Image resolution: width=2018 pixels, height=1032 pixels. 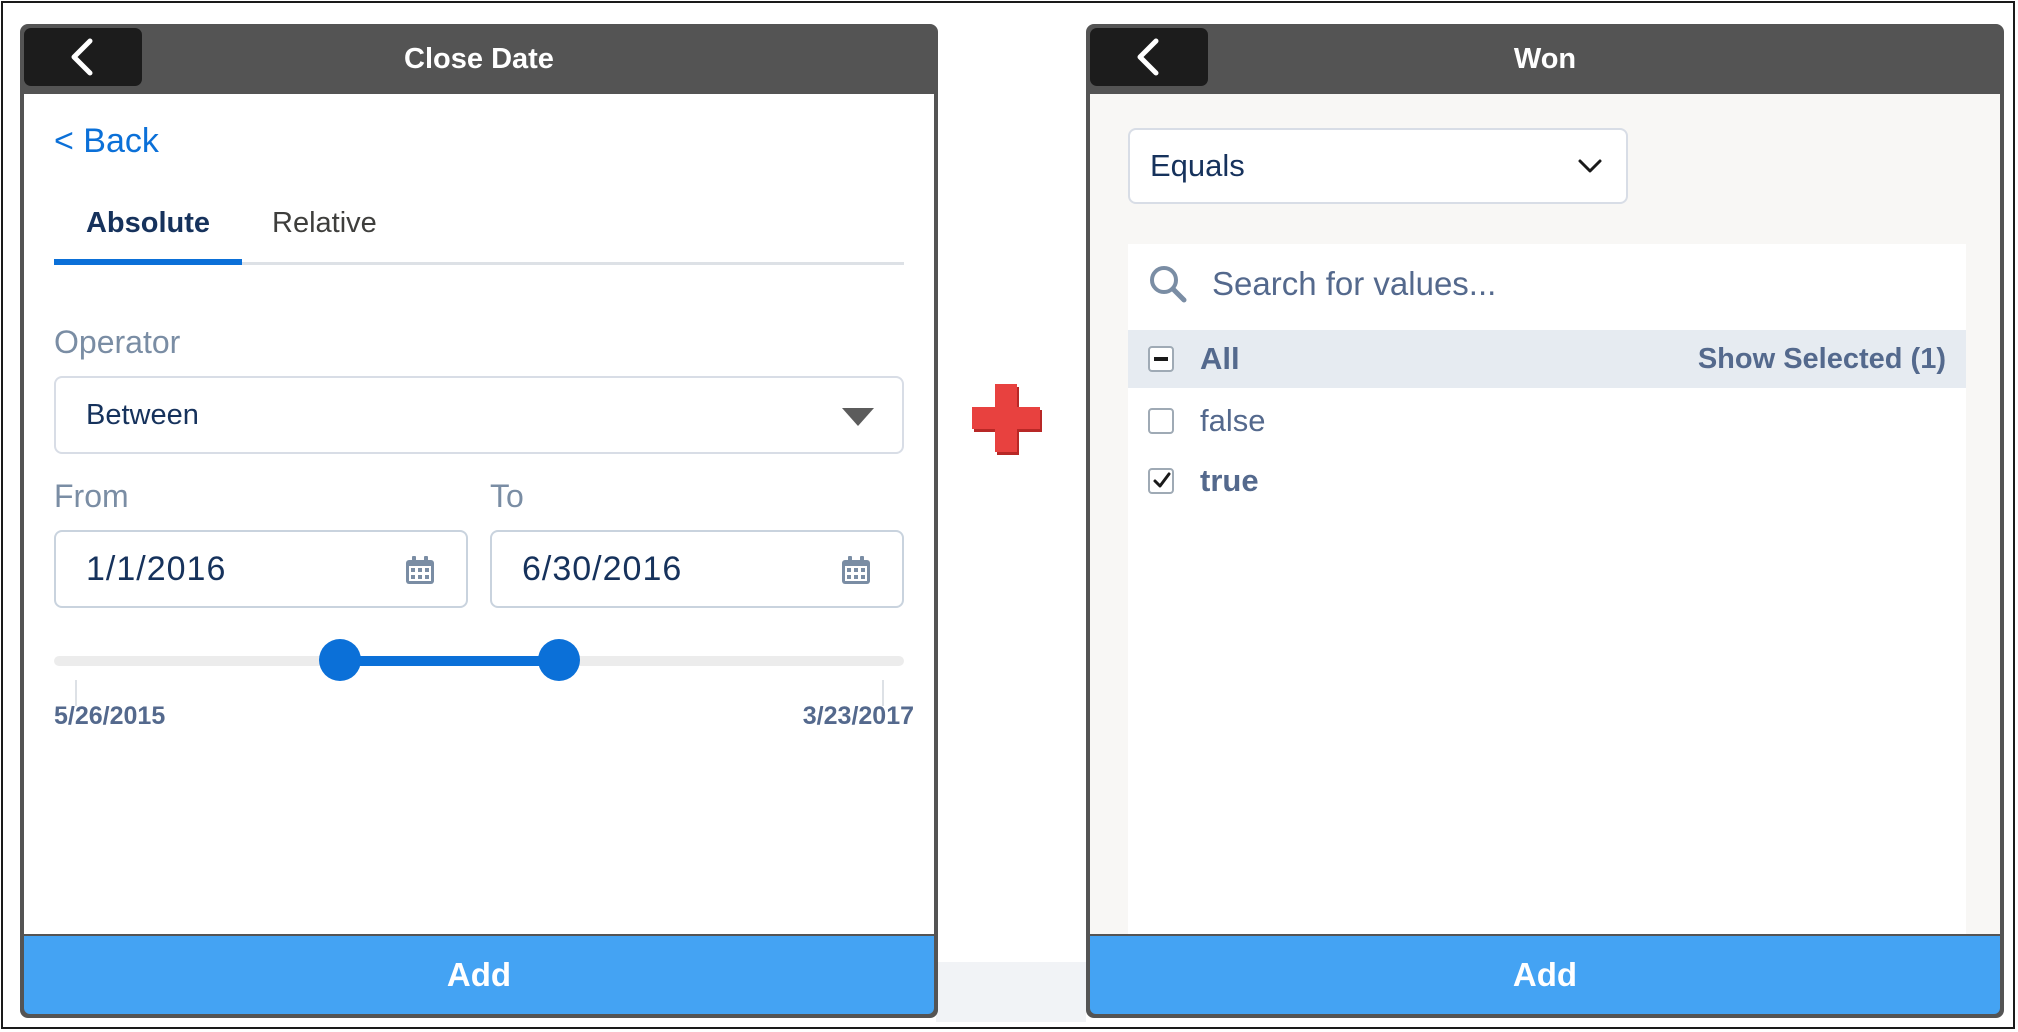 I want to click on panel-title: Close Date, so click(x=479, y=59).